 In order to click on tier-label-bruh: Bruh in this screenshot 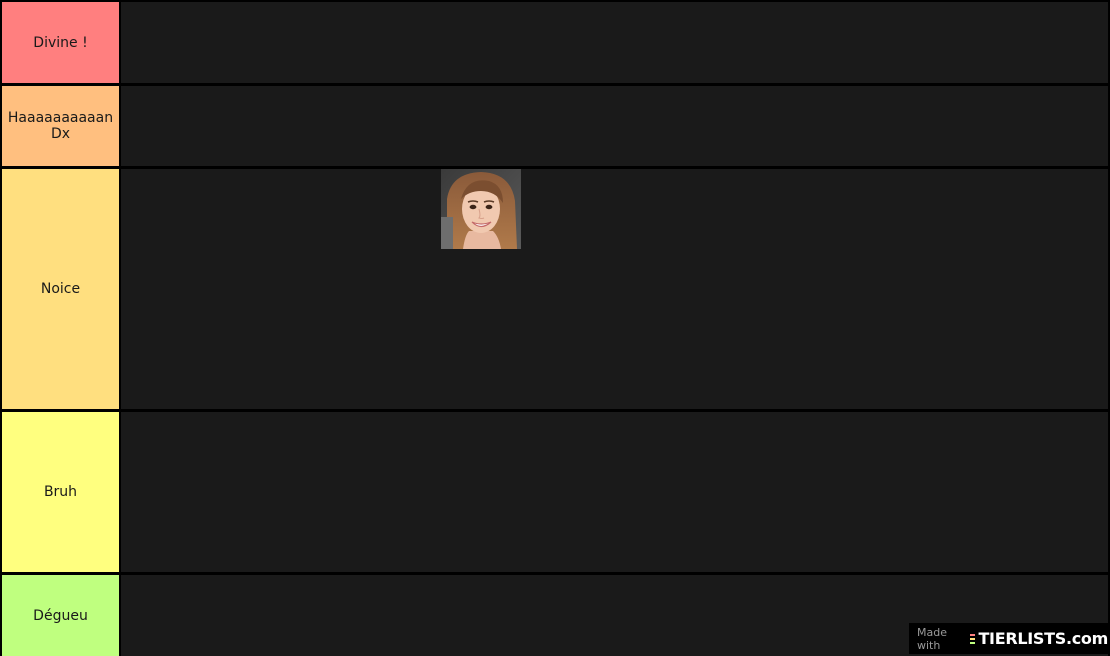, I will do `click(60, 492)`.